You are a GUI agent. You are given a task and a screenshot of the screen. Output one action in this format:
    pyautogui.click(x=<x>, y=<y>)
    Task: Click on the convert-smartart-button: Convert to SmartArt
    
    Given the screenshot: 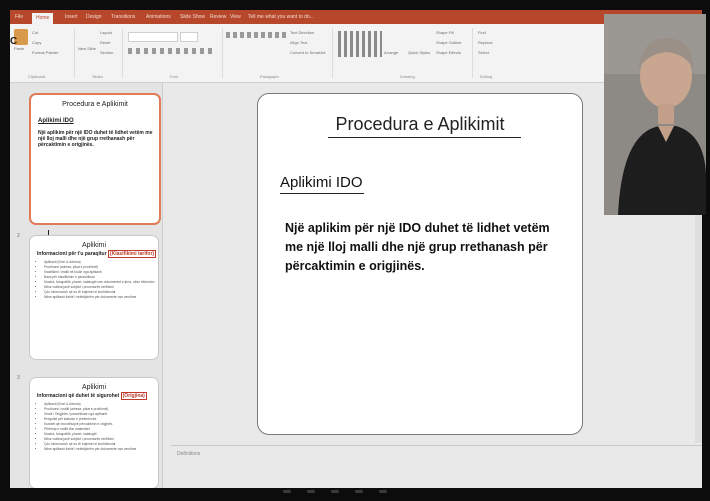 What is the action you would take?
    pyautogui.click(x=307, y=53)
    